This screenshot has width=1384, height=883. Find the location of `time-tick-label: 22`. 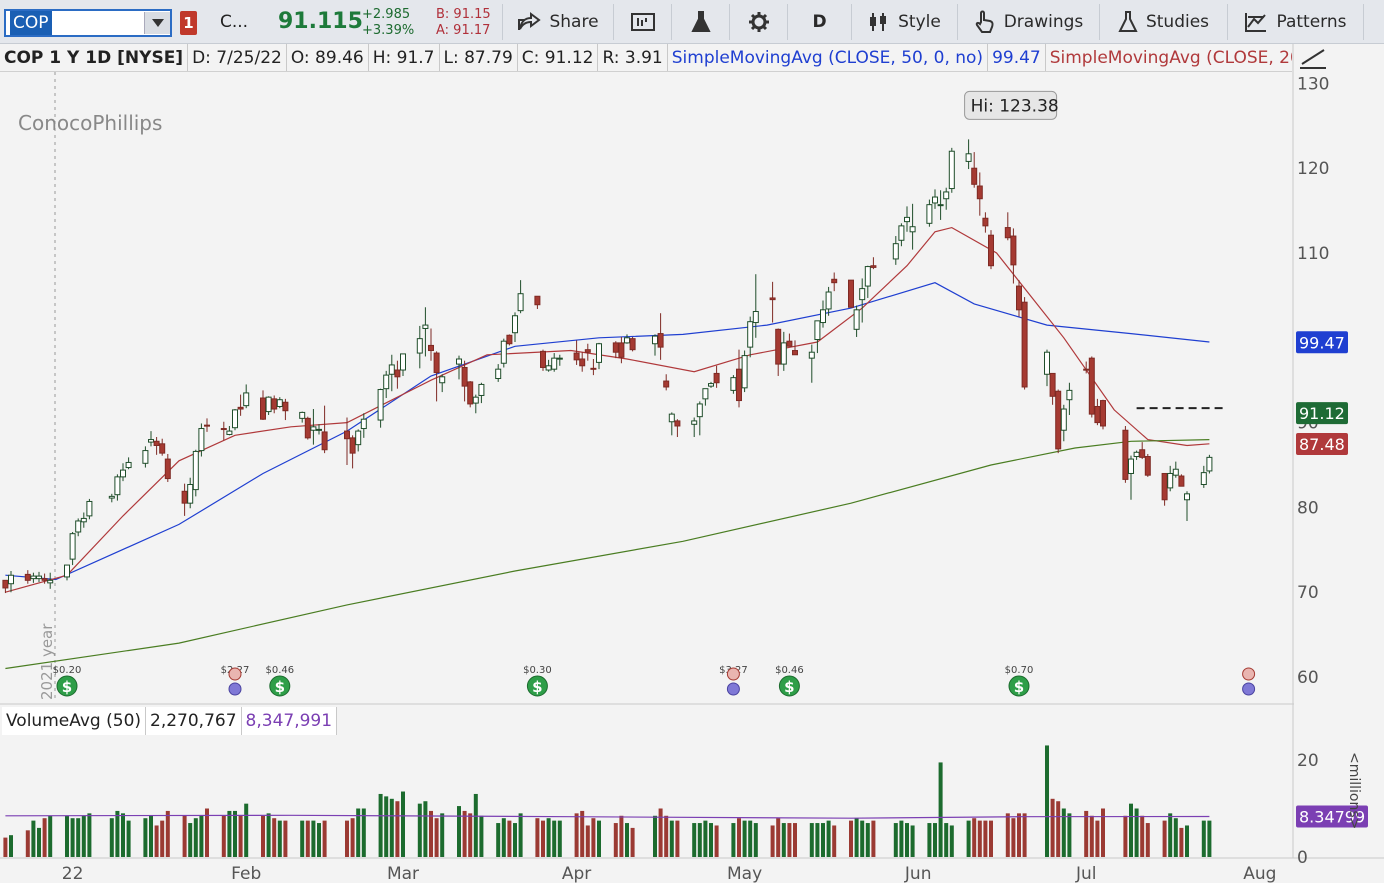

time-tick-label: 22 is located at coordinates (73, 873).